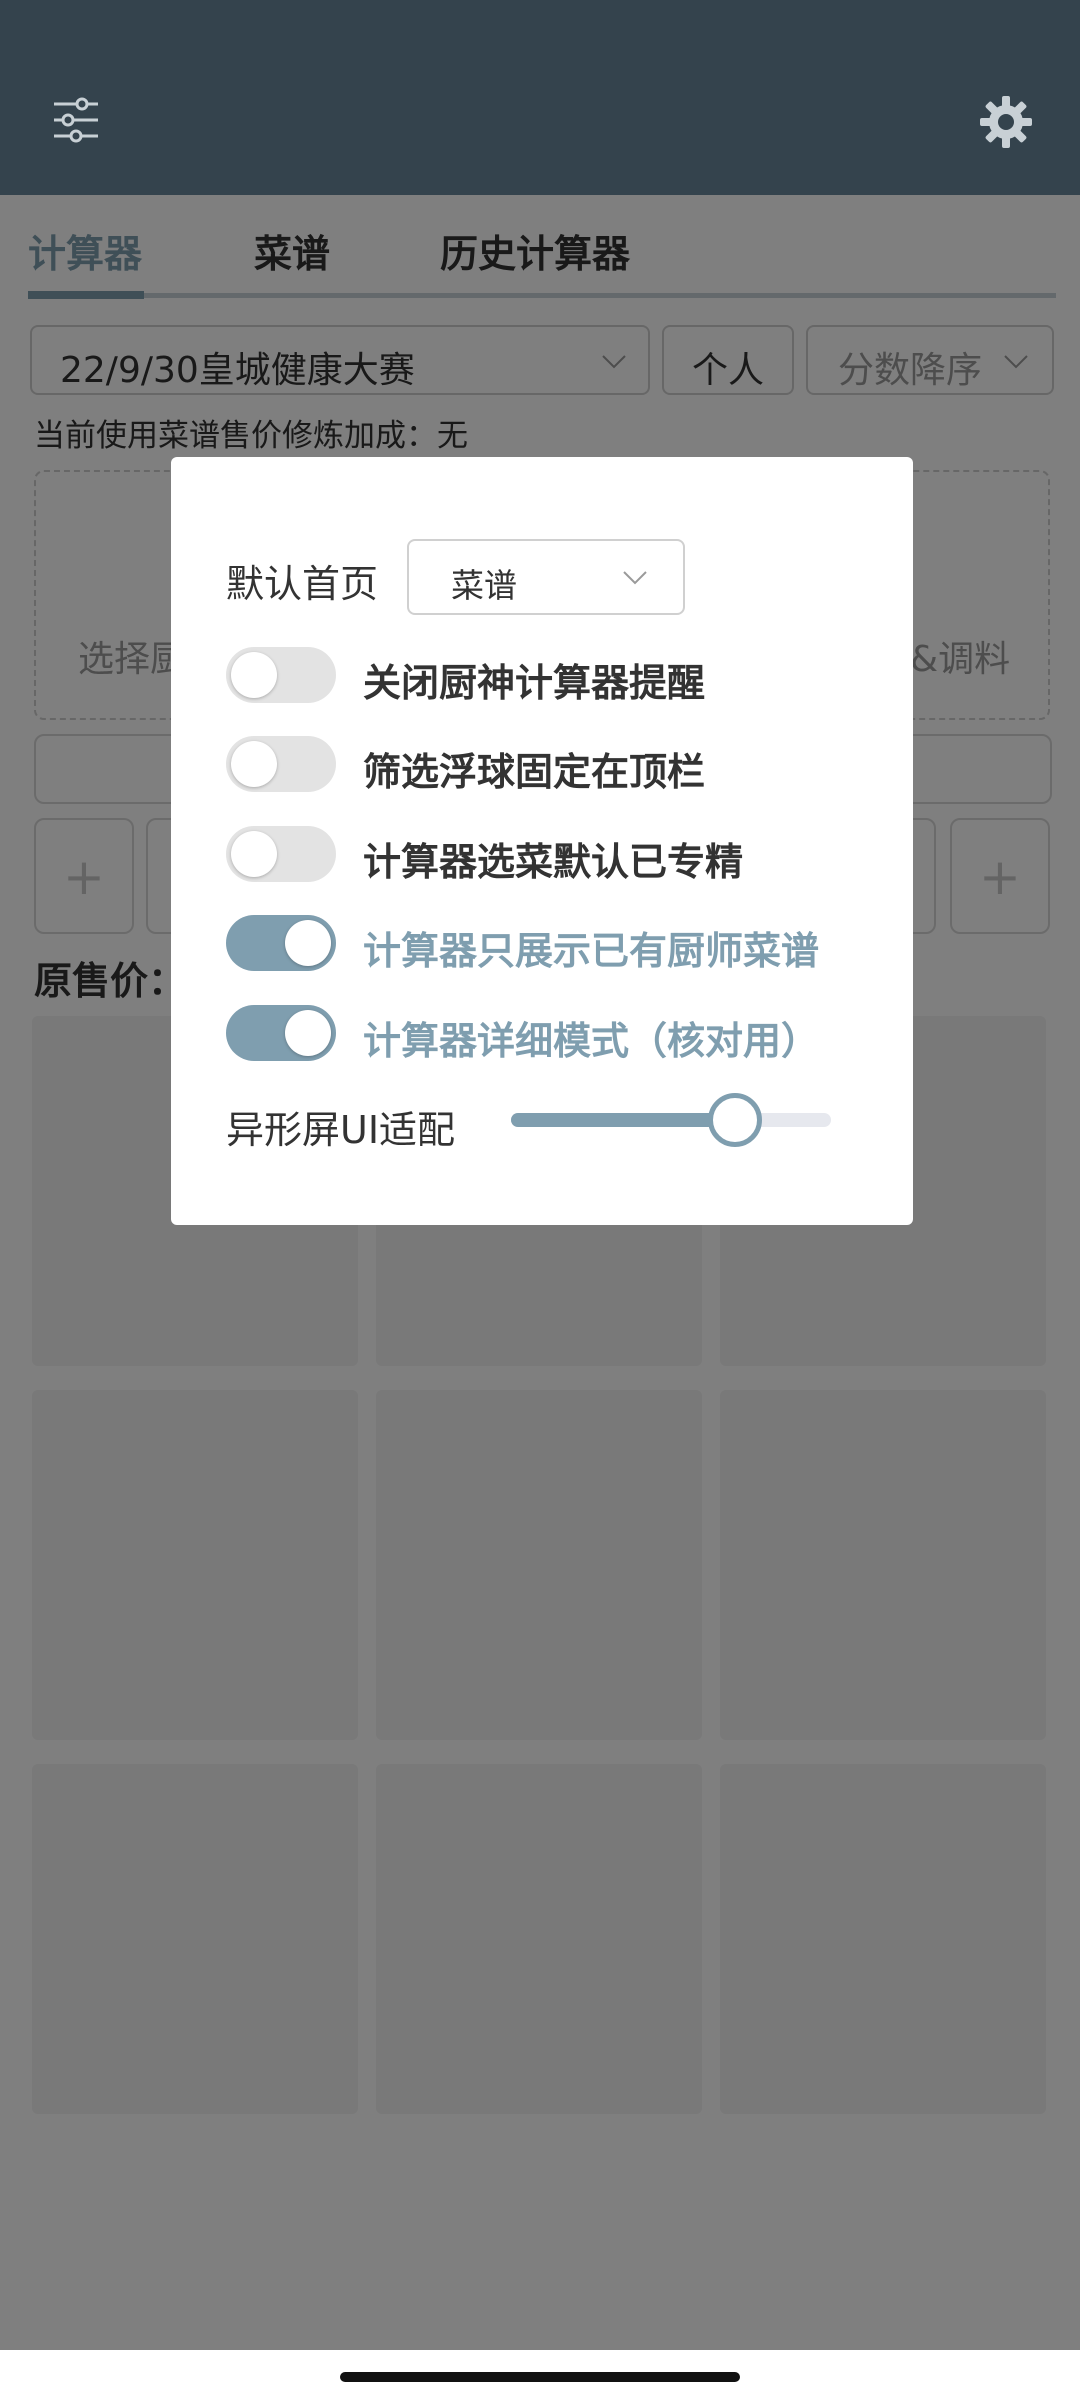  Describe the element at coordinates (1006, 122) in the screenshot. I see `gear-icon` at that location.